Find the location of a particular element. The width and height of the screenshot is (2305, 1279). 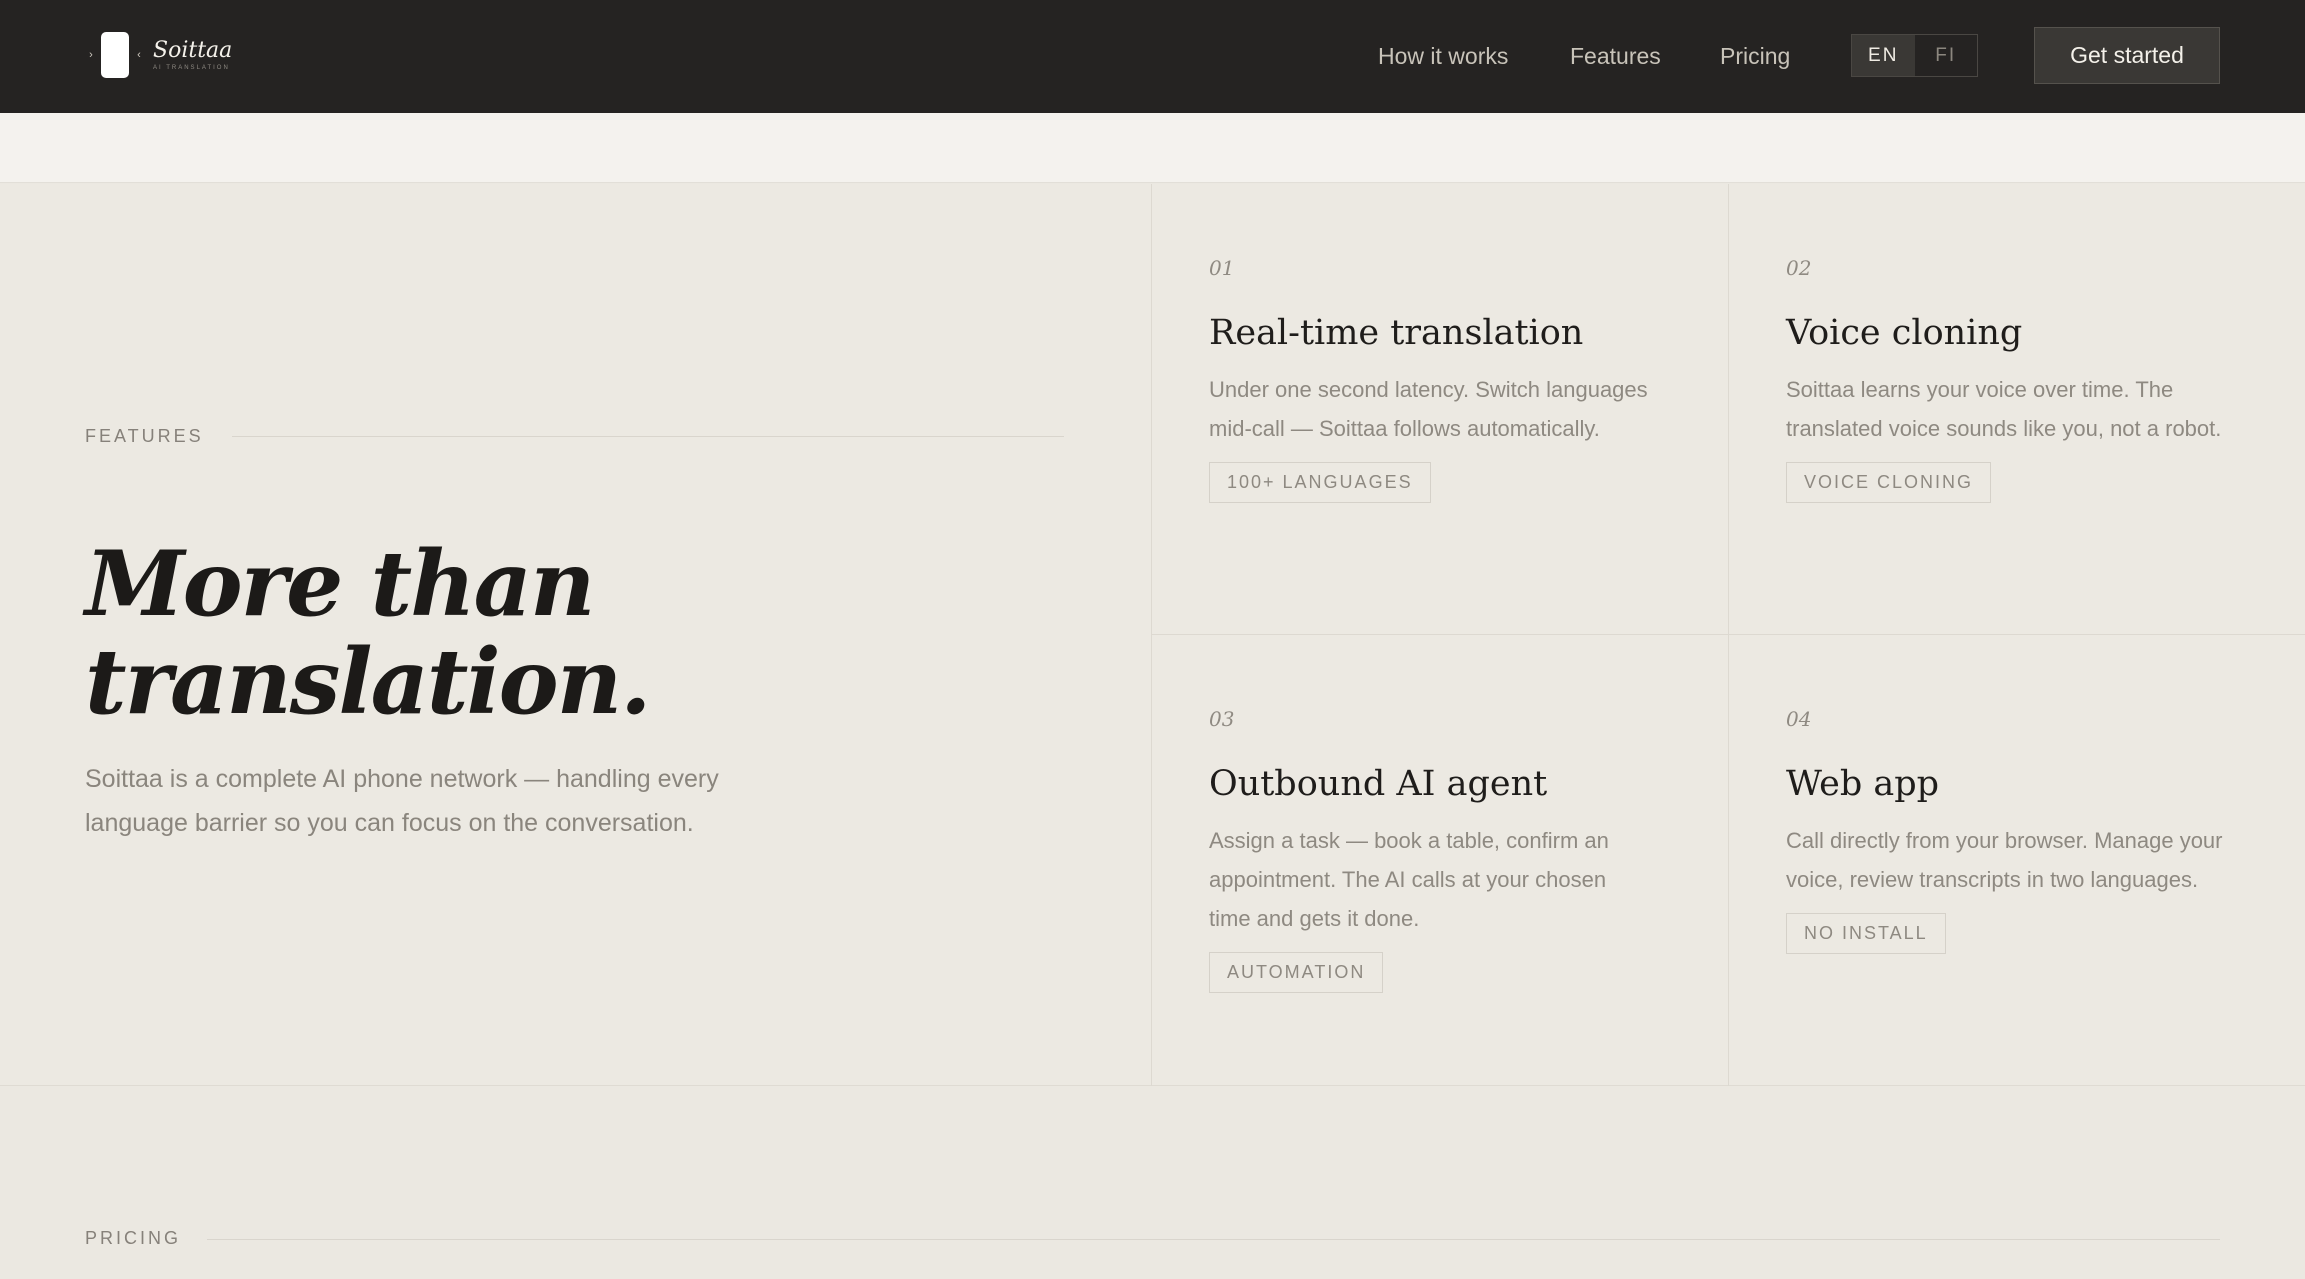

grid-divider-vertical-left is located at coordinates (1151, 635).